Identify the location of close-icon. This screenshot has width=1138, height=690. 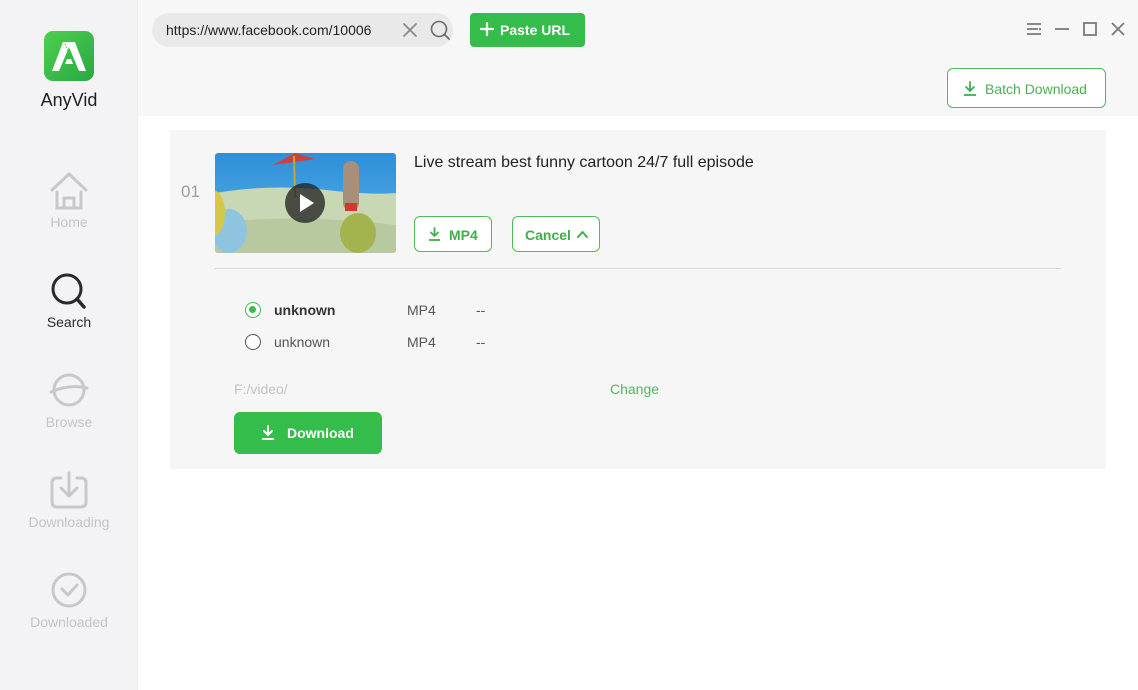
(1118, 29).